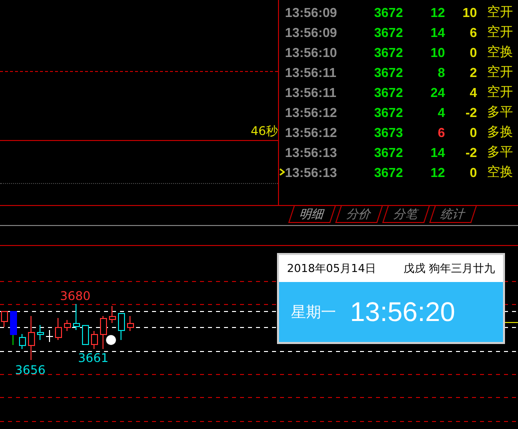 This screenshot has width=518, height=429. I want to click on countdown-label: 46秒, so click(264, 131).